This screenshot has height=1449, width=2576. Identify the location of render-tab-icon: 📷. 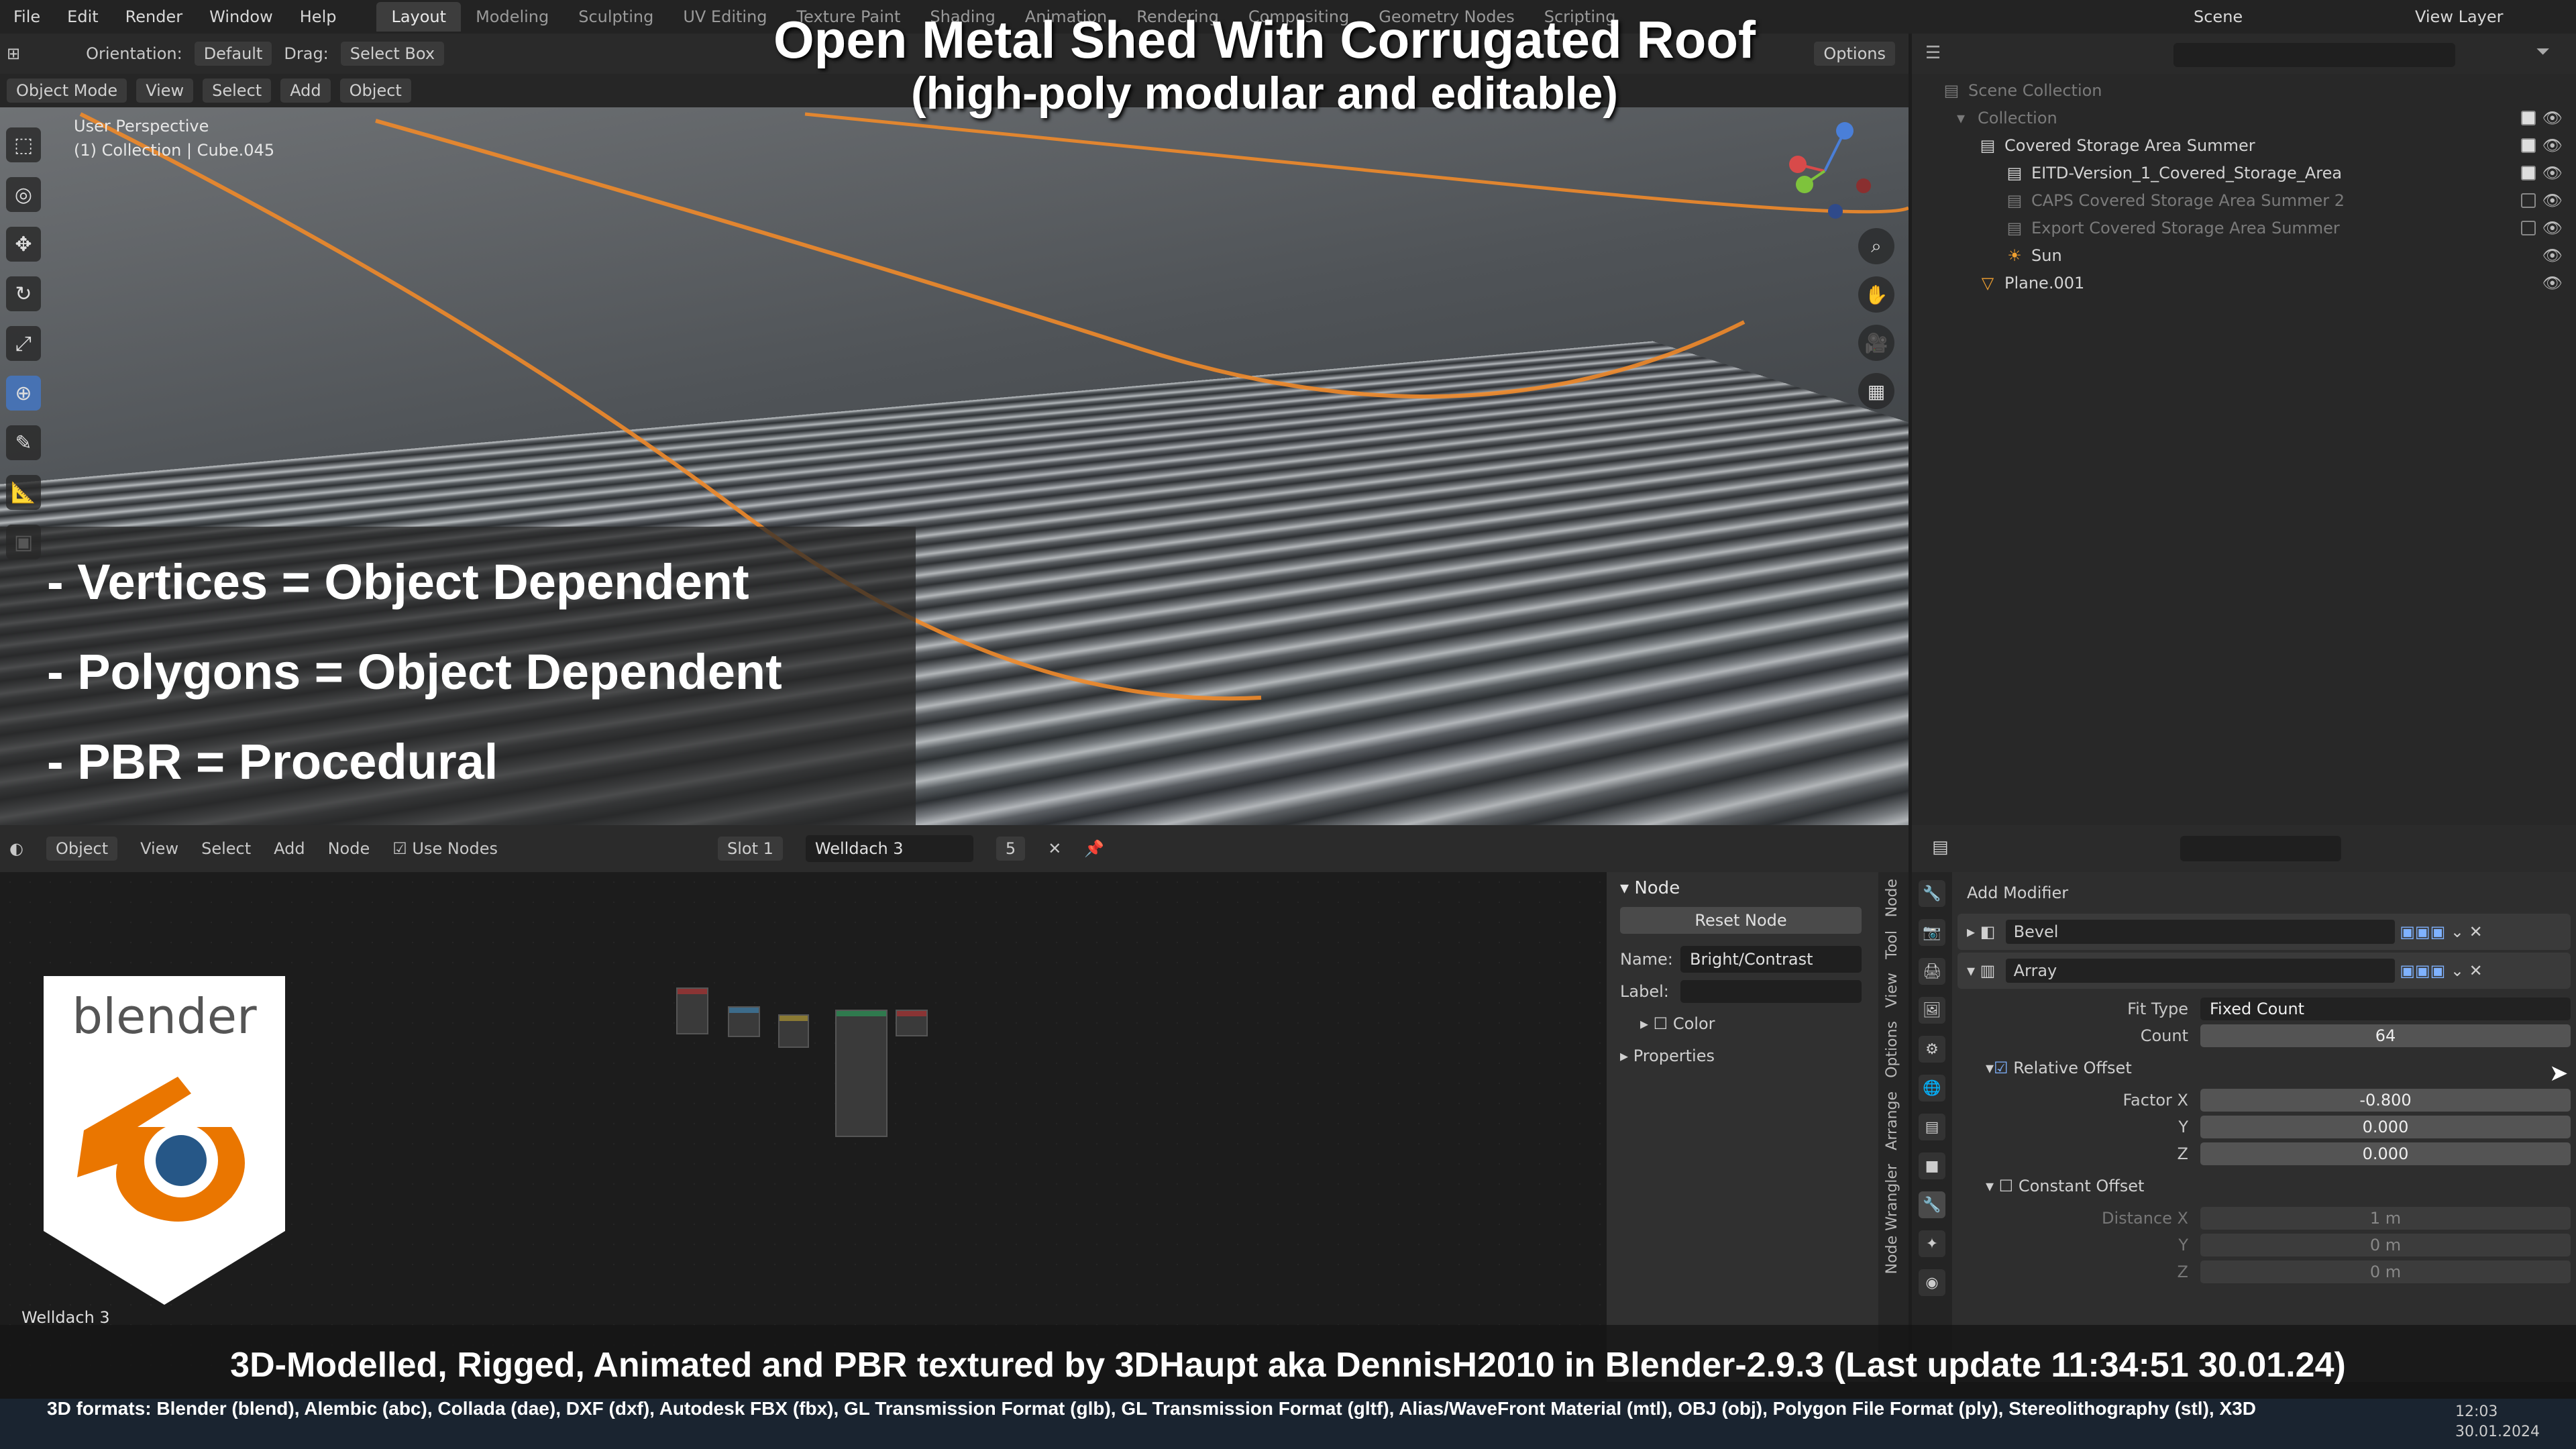
(1932, 932).